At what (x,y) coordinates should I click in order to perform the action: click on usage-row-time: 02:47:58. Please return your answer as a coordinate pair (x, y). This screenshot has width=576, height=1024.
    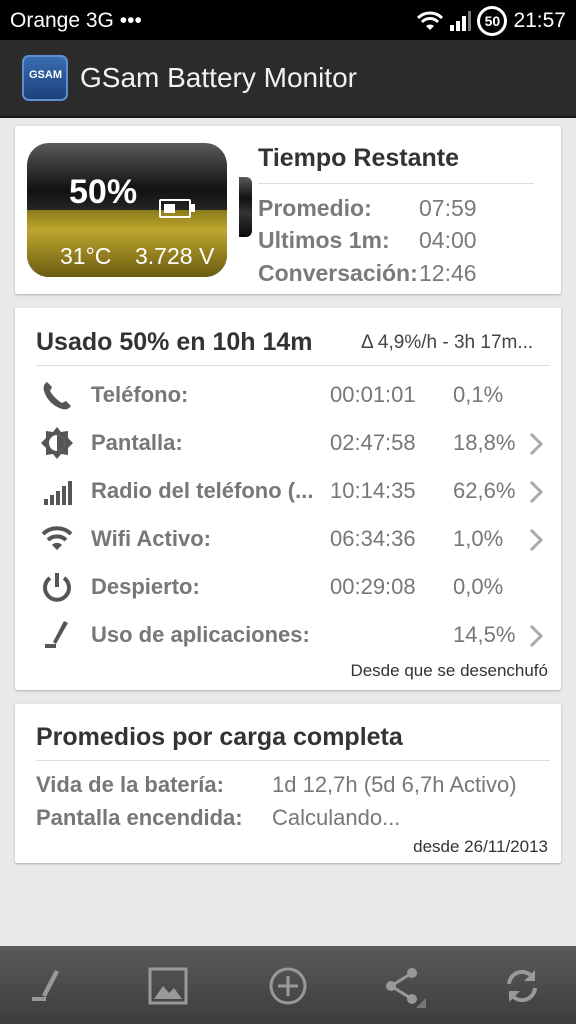
    Looking at the image, I should click on (373, 442).